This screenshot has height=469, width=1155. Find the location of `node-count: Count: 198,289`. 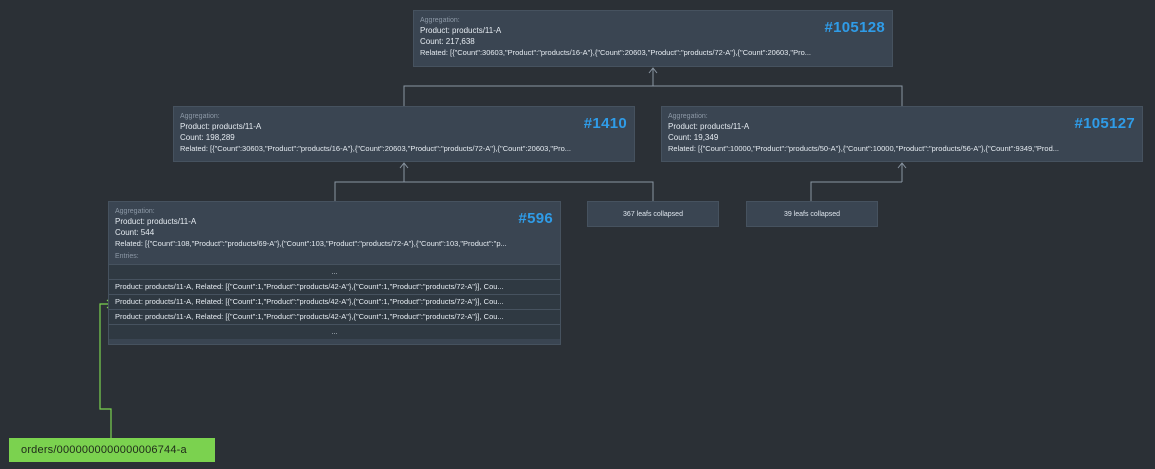

node-count: Count: 198,289 is located at coordinates (207, 137).